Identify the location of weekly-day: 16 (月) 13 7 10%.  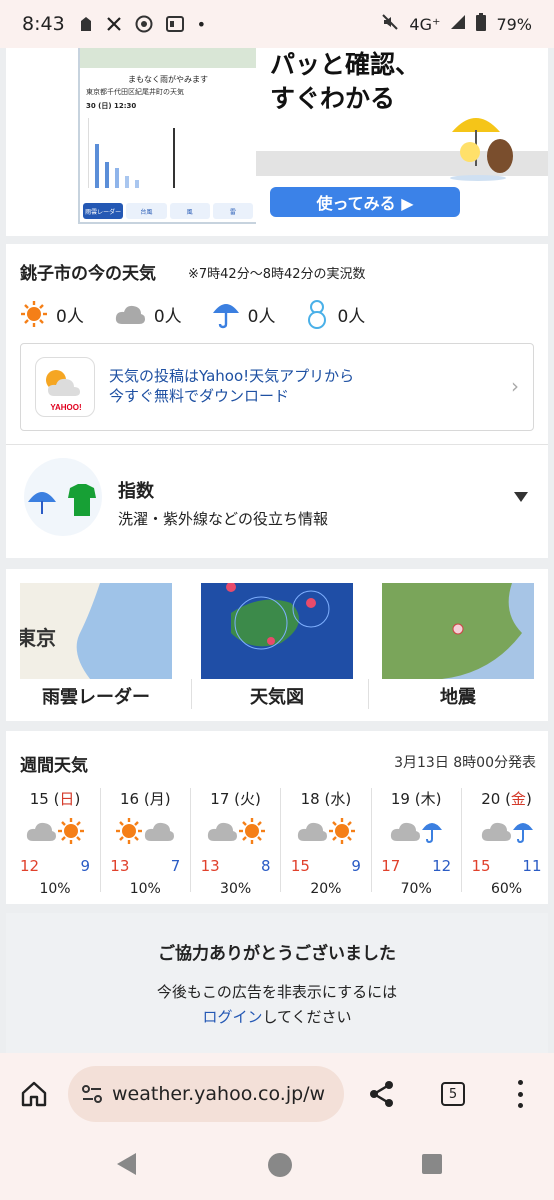
(145, 842).